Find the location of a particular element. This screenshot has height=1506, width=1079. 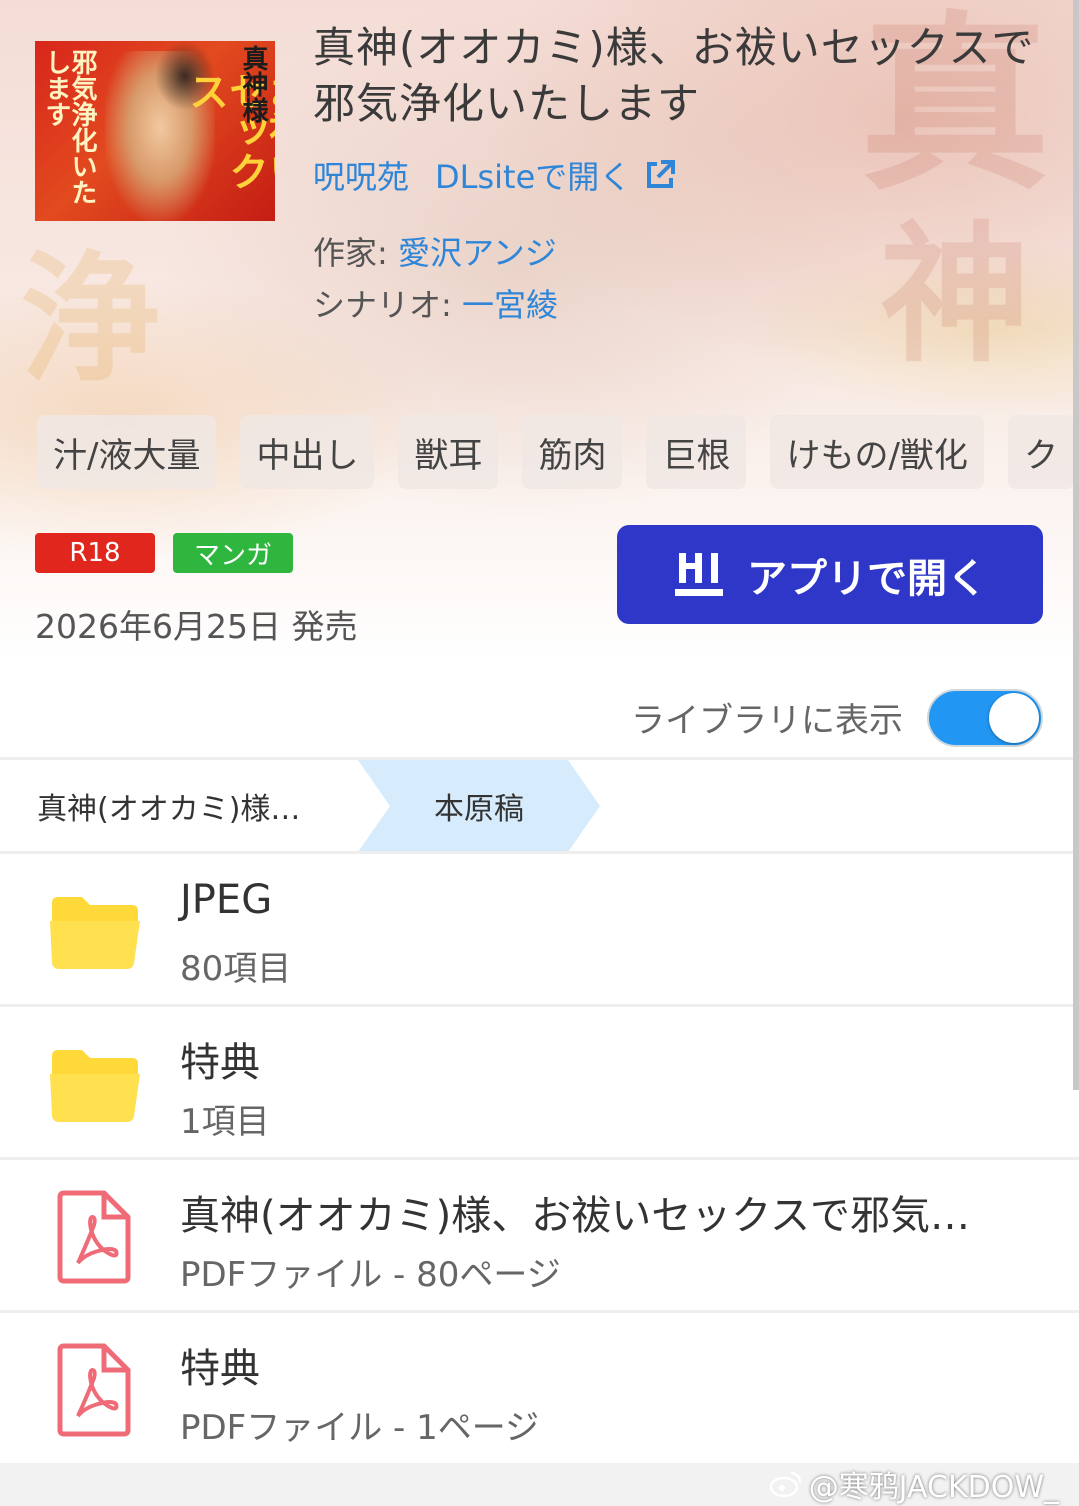

breadcrumb: 真神(オオカミ)様… 本原稿 is located at coordinates (539, 806).